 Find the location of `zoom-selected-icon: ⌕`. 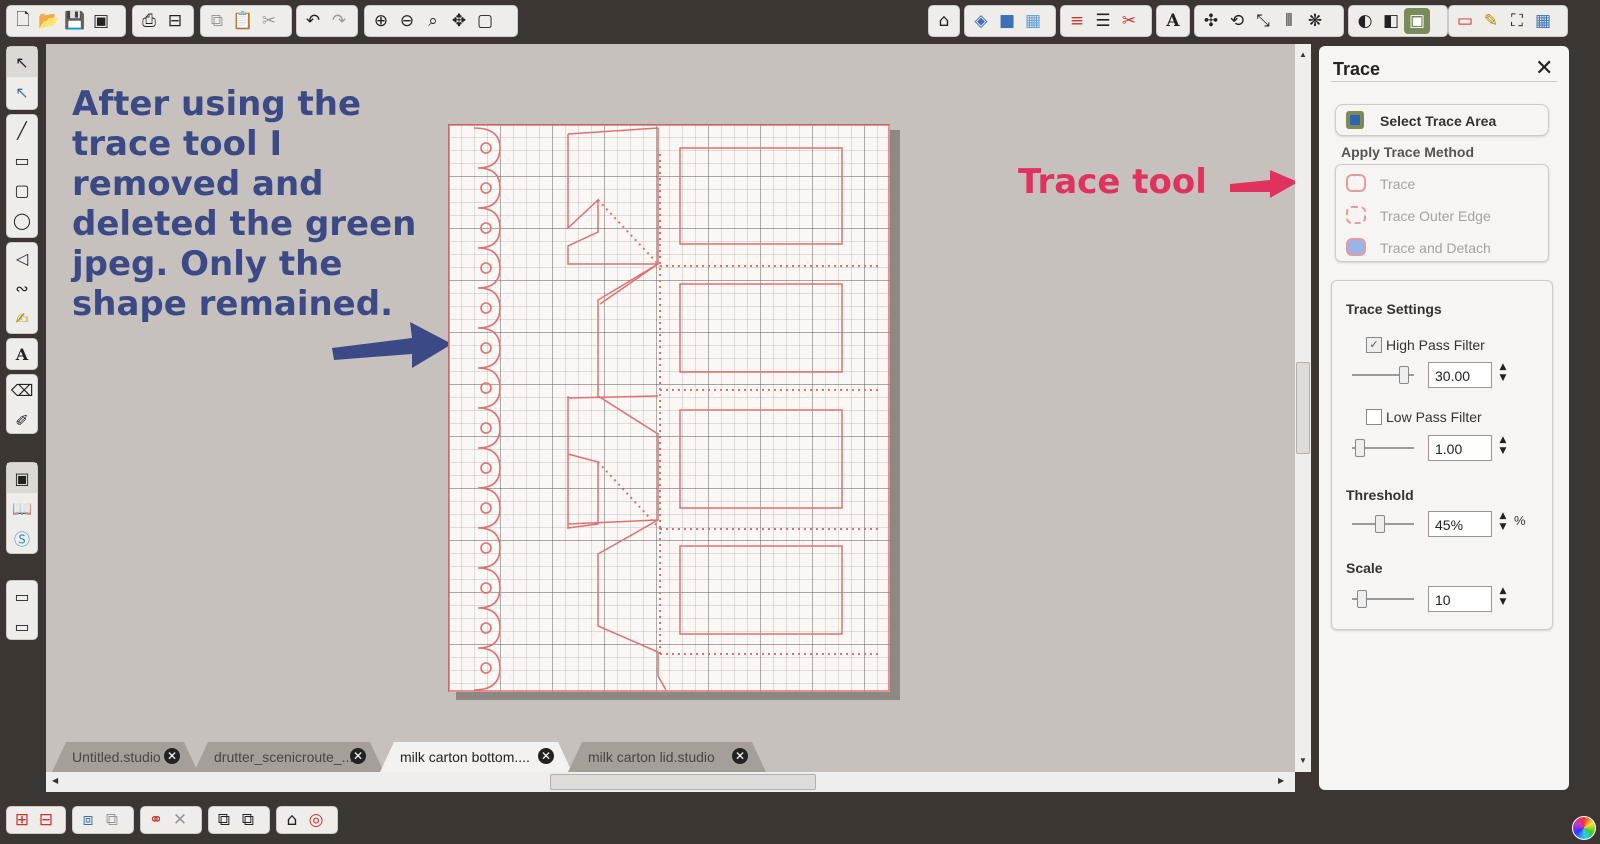

zoom-selected-icon: ⌕ is located at coordinates (433, 21).